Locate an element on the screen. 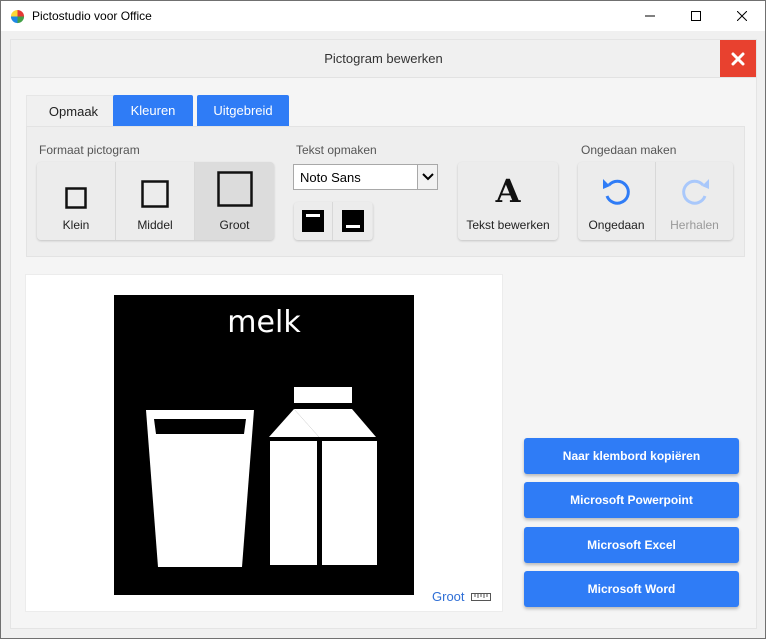 The image size is (766, 639). size-medium-button: Middel is located at coordinates (155, 201).